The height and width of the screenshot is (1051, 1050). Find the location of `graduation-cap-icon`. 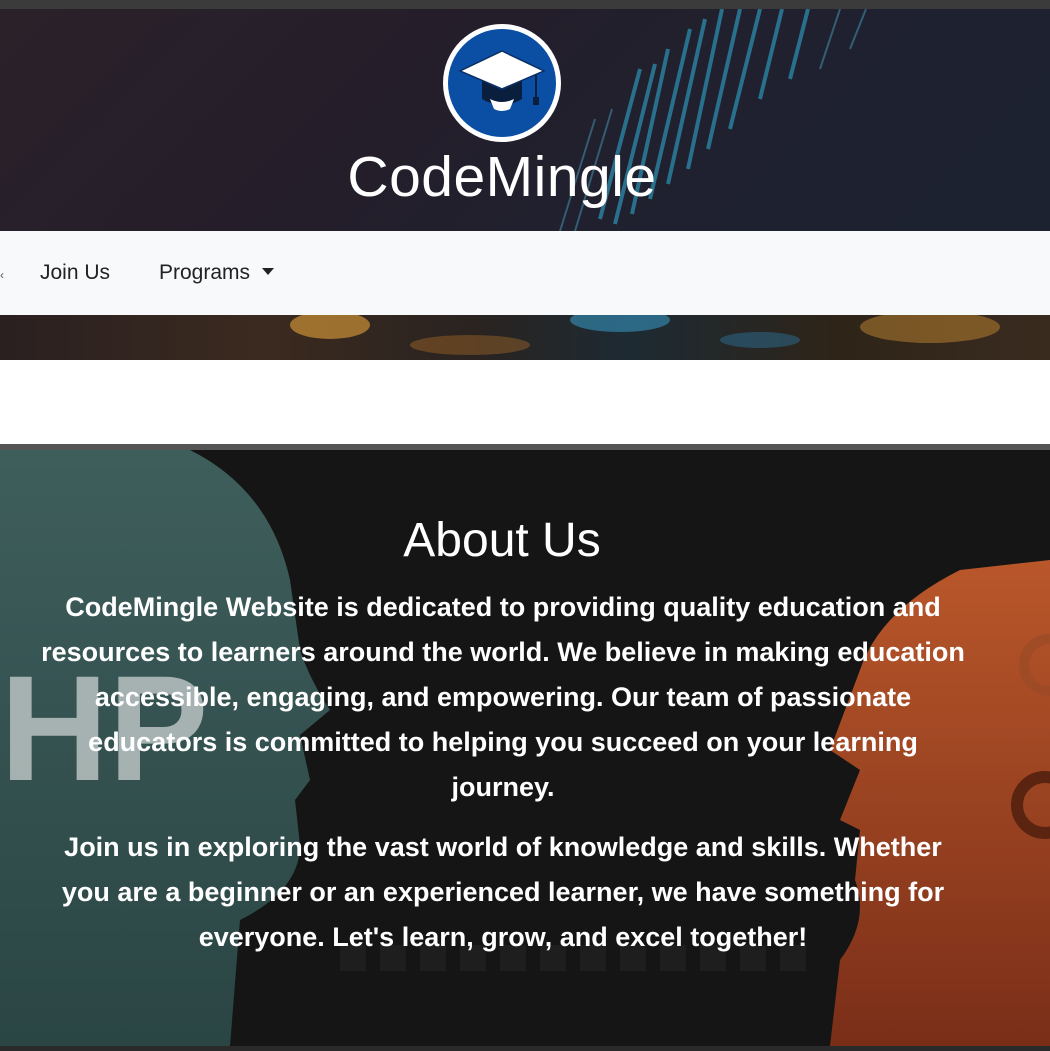

graduation-cap-icon is located at coordinates (502, 80).